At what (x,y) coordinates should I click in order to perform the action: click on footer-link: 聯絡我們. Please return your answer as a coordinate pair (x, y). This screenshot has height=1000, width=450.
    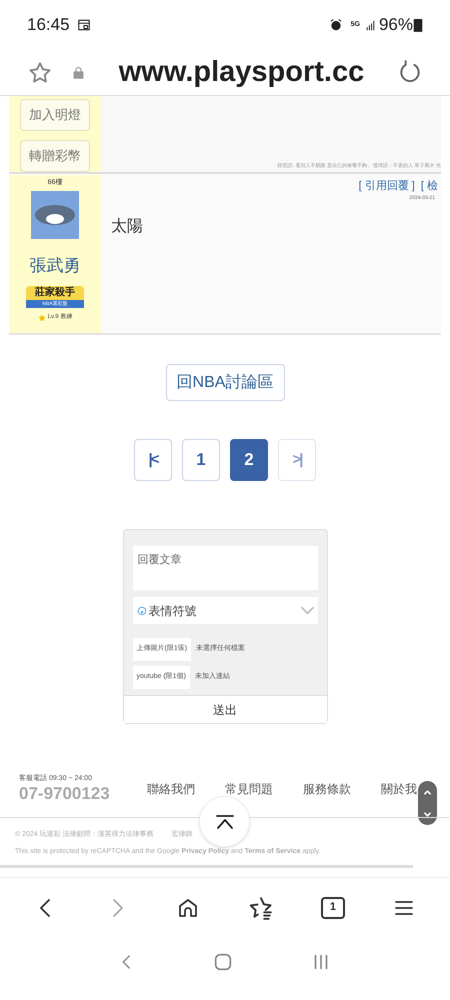
    Looking at the image, I should click on (170, 789).